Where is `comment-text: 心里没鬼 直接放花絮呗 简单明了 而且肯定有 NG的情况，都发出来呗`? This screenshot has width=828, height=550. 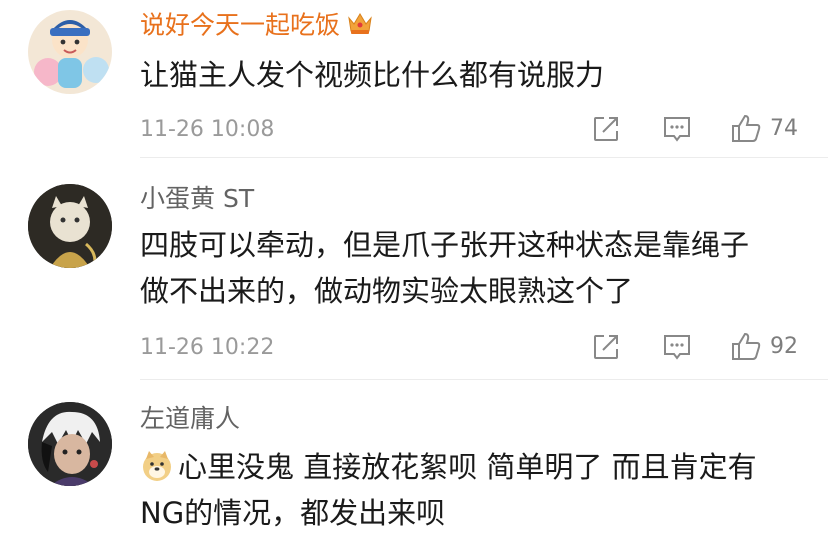 comment-text: 心里没鬼 直接放花絮呗 简单明了 而且肯定有 NG的情况，都发出来呗 is located at coordinates (470, 490).